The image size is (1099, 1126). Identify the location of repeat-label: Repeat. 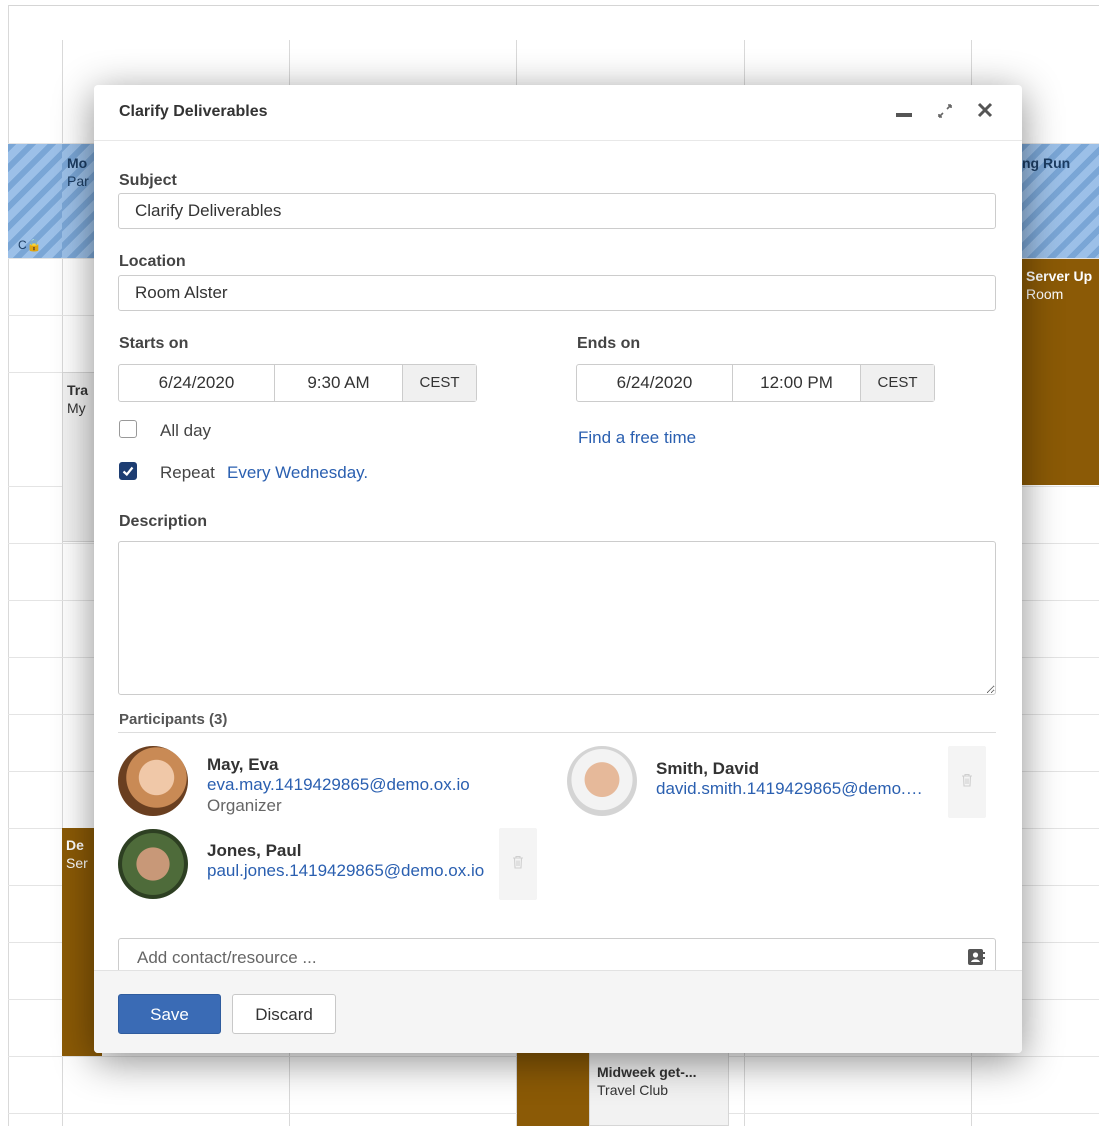
(187, 472).